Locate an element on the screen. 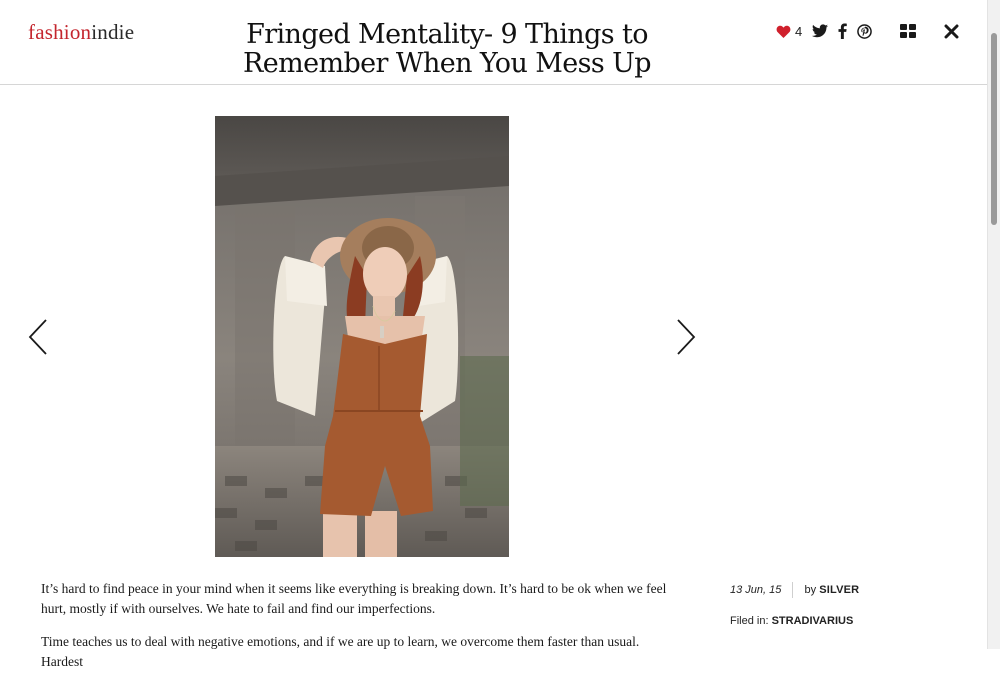 This screenshot has height=685, width=1000. grid-view-button is located at coordinates (908, 31).